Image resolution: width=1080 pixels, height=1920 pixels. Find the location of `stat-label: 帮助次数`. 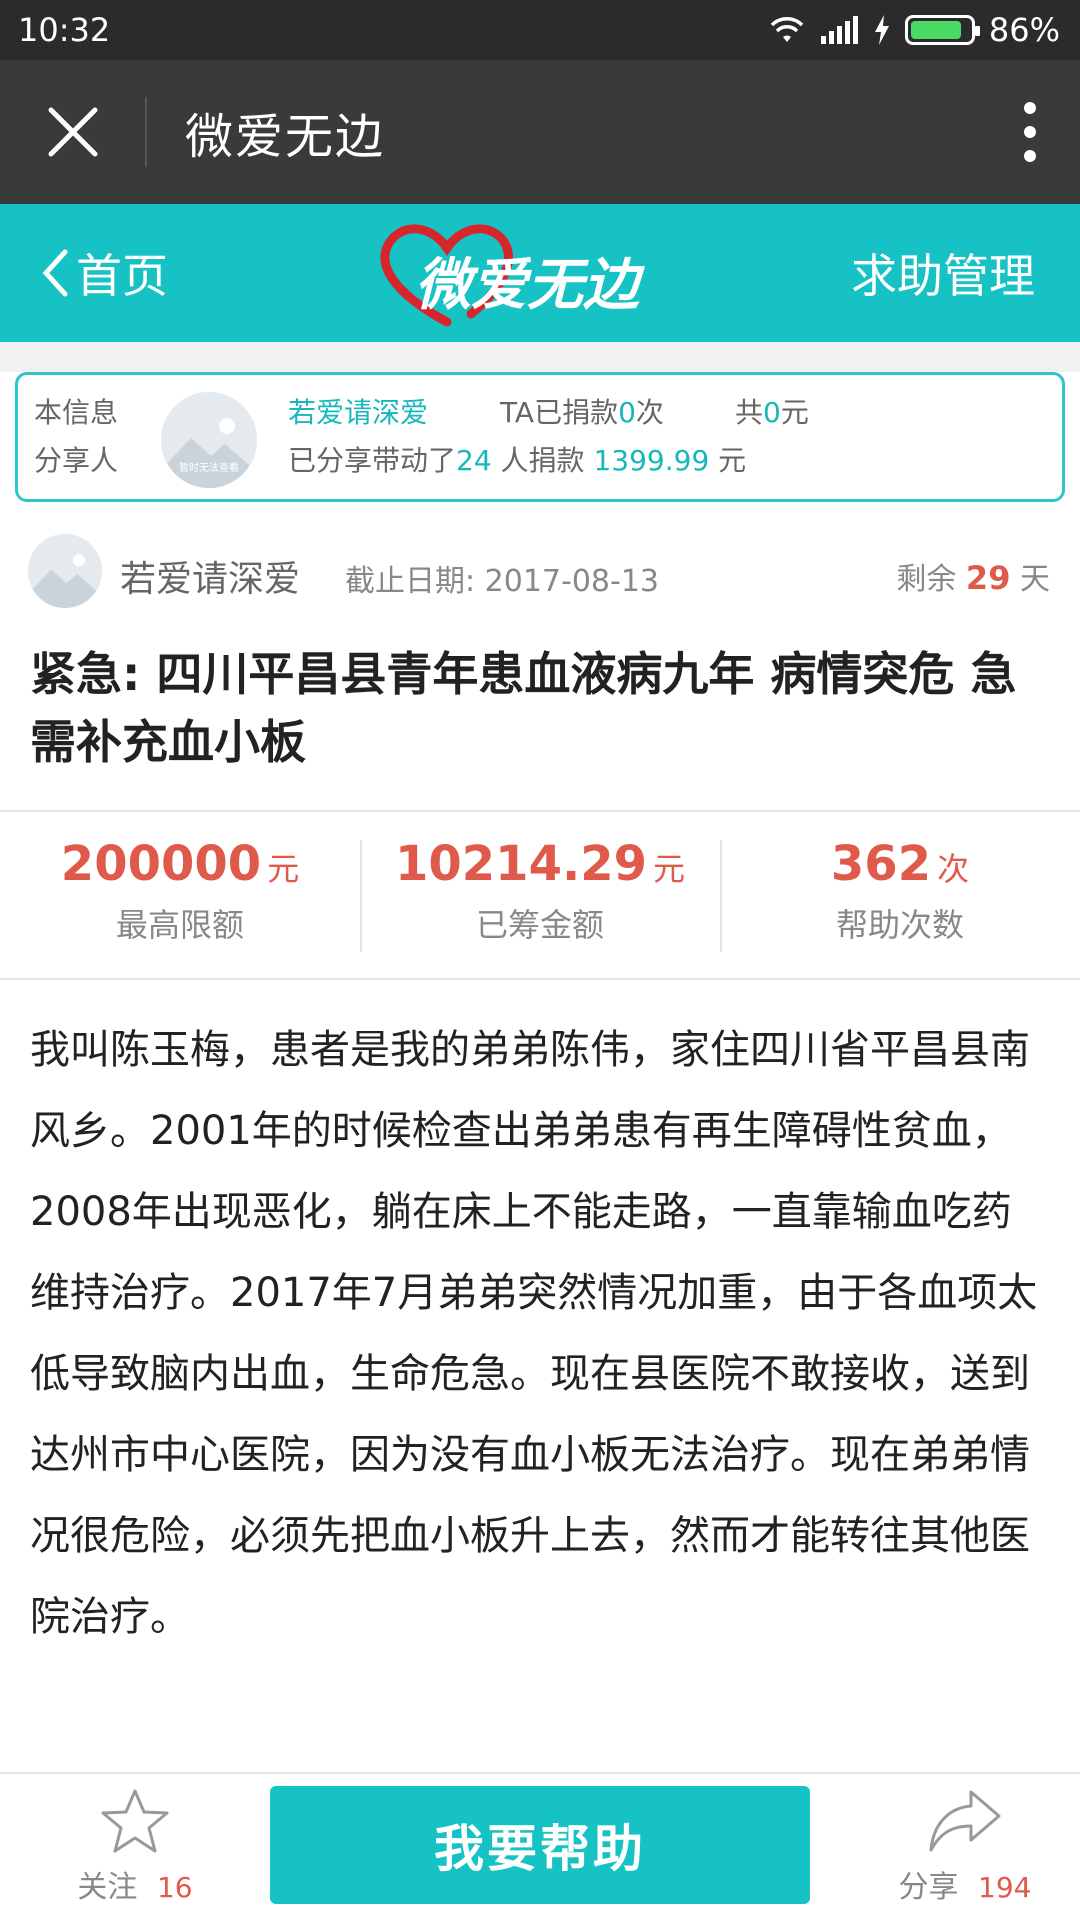

stat-label: 帮助次数 is located at coordinates (899, 925).